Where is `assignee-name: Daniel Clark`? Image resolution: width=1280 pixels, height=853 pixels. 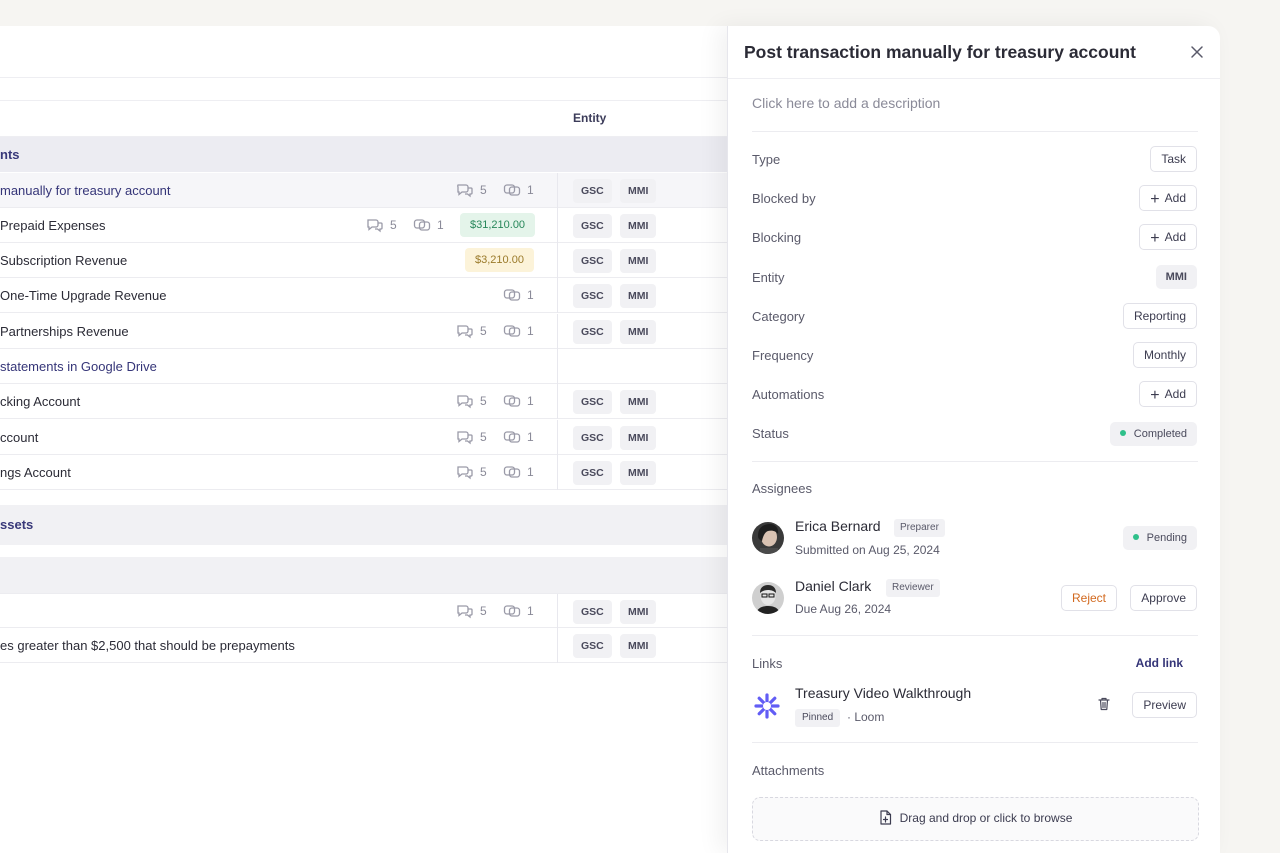 assignee-name: Daniel Clark is located at coordinates (833, 586).